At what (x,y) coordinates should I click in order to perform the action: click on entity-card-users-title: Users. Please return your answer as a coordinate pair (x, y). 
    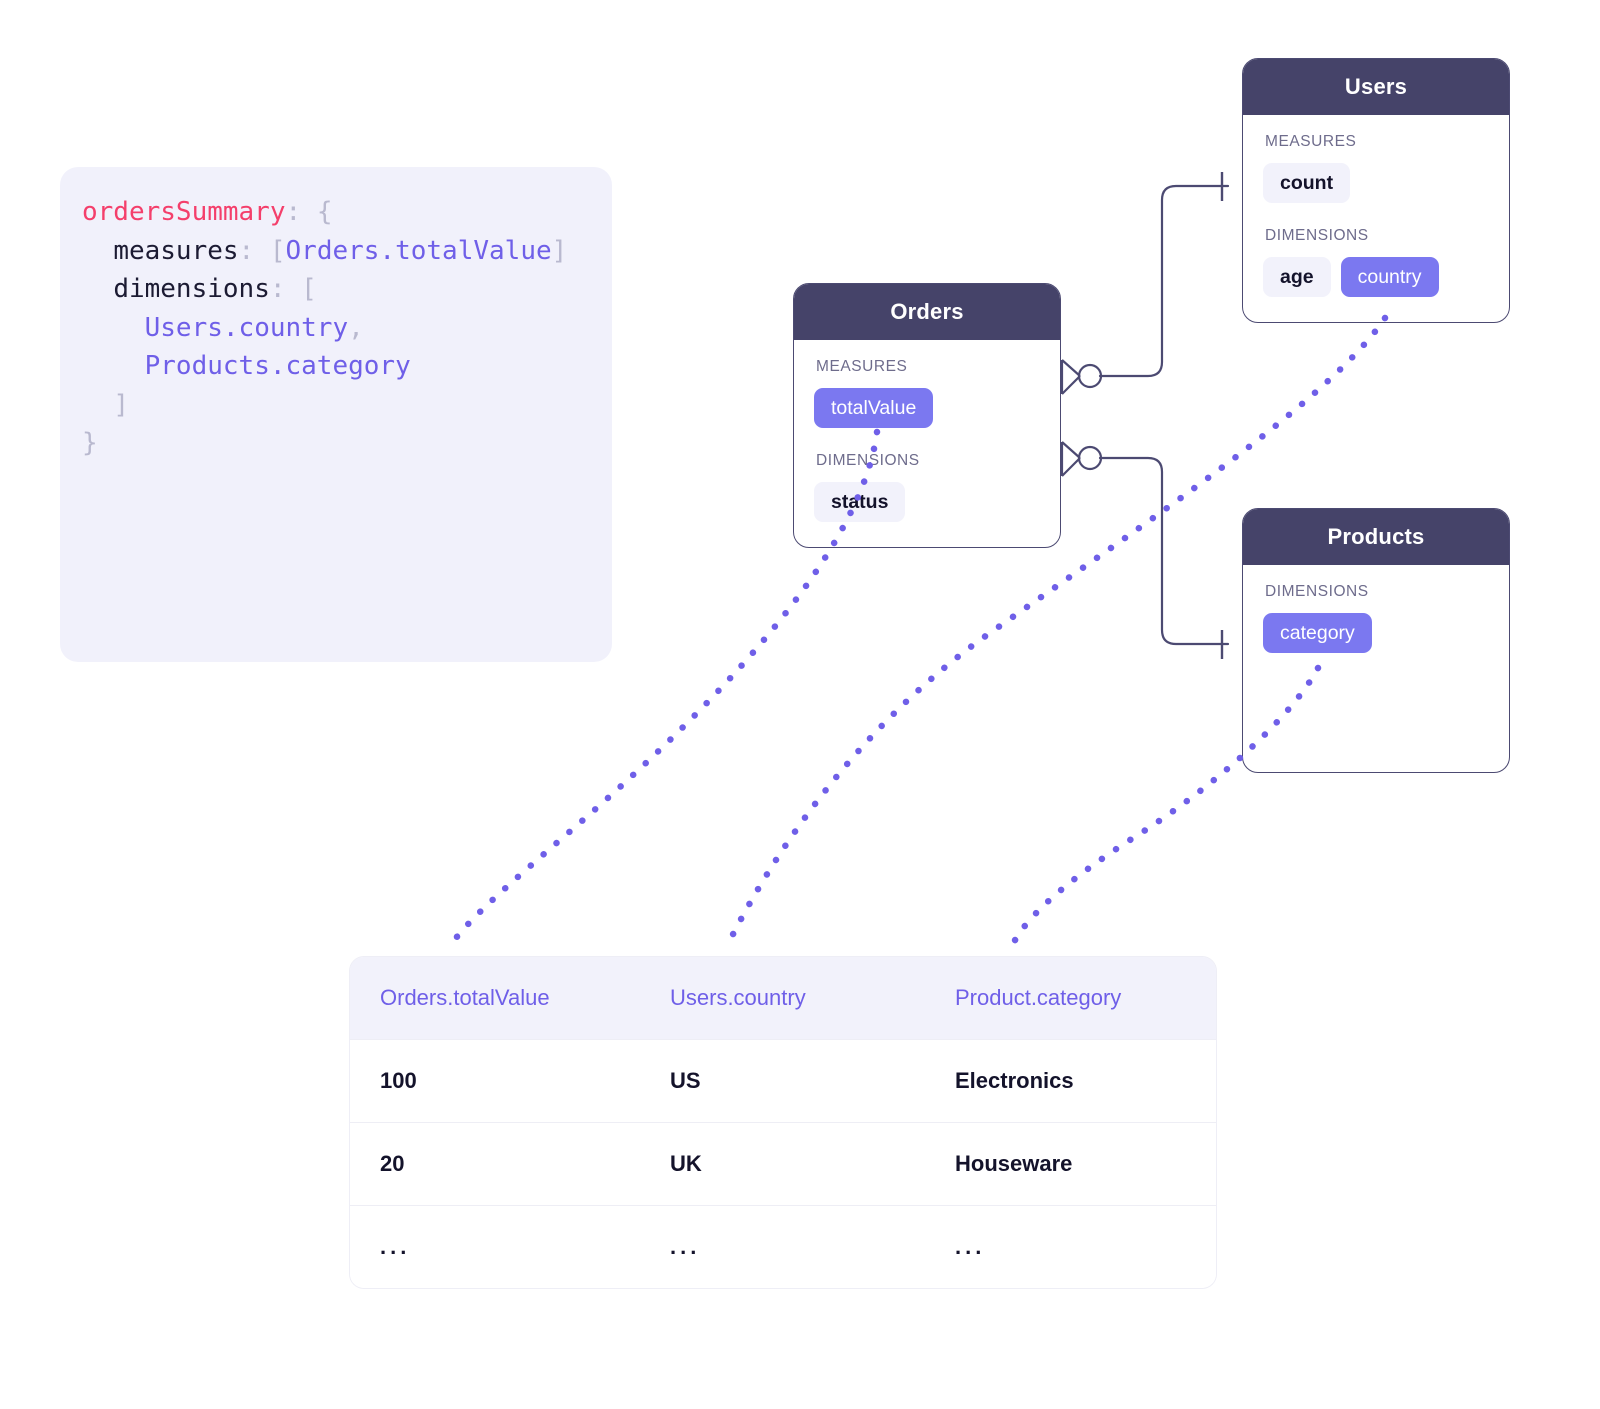
    Looking at the image, I should click on (1376, 87).